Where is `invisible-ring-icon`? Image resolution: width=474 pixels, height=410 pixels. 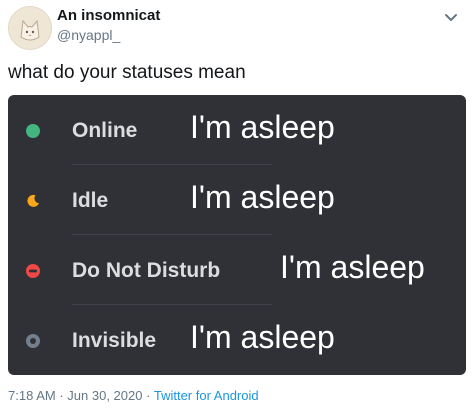 invisible-ring-icon is located at coordinates (33, 341).